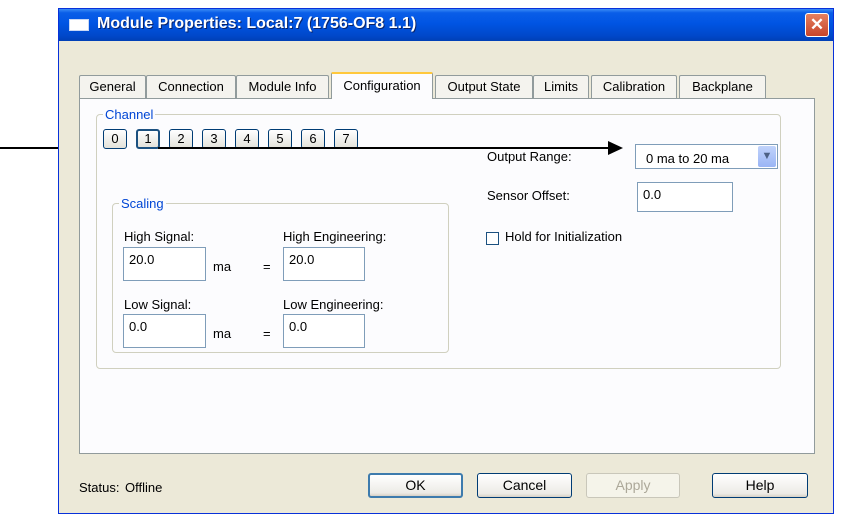 The image size is (843, 517). What do you see at coordinates (164, 264) in the screenshot?
I see `high-signal-input: 20.0` at bounding box center [164, 264].